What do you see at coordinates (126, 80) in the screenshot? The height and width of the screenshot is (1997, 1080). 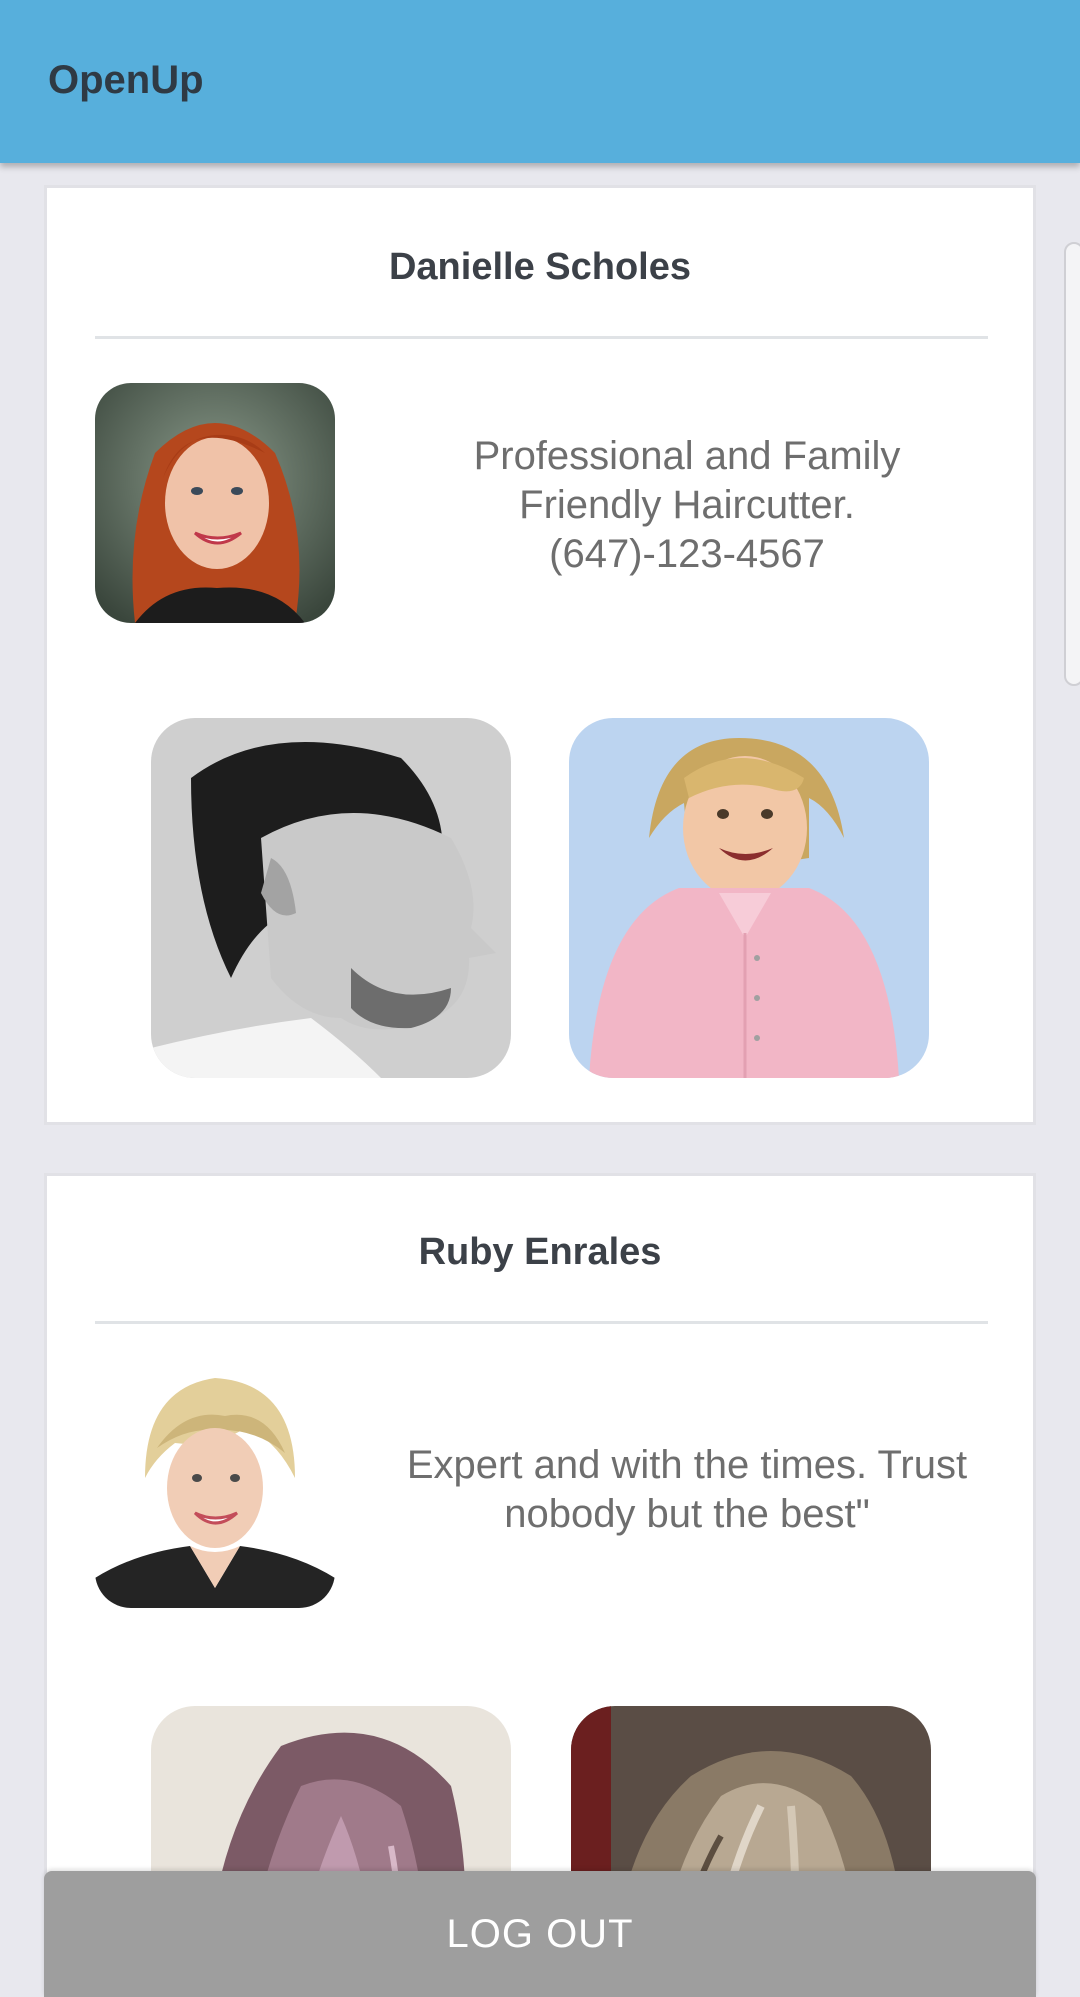 I see `app-title: OpenUp` at bounding box center [126, 80].